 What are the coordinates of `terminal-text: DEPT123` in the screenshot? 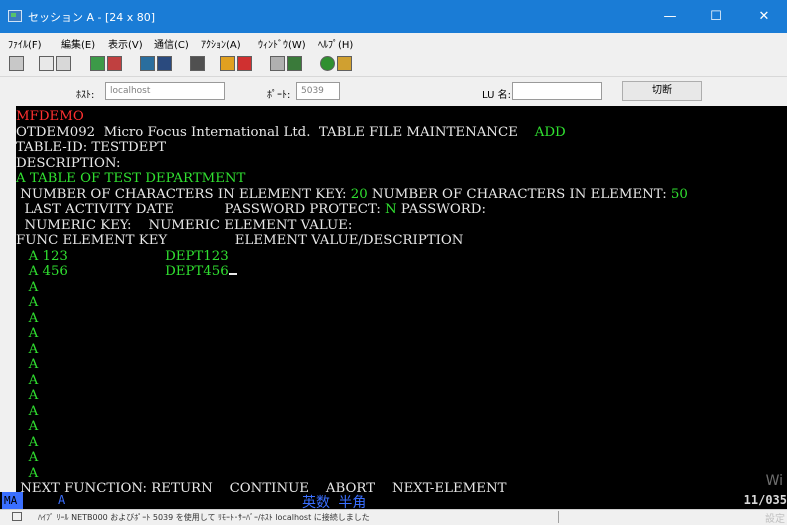 It's located at (148, 256).